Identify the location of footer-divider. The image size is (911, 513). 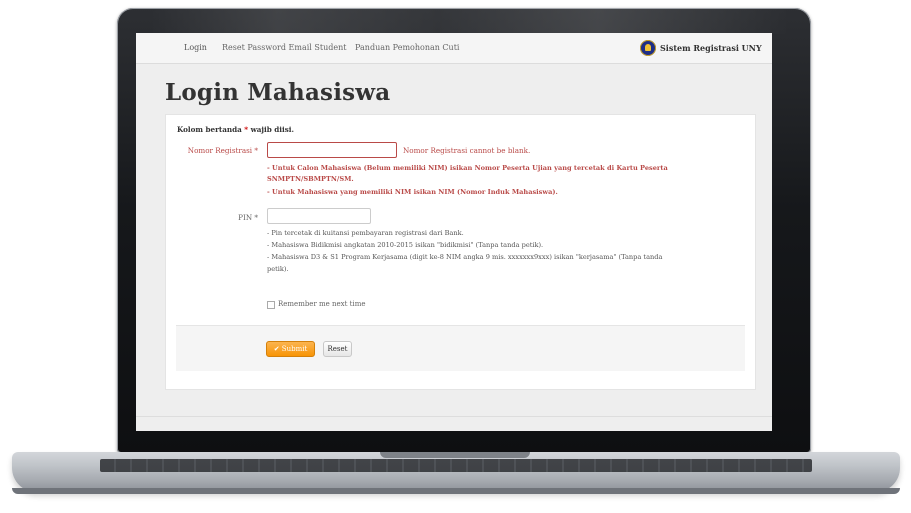
(454, 416).